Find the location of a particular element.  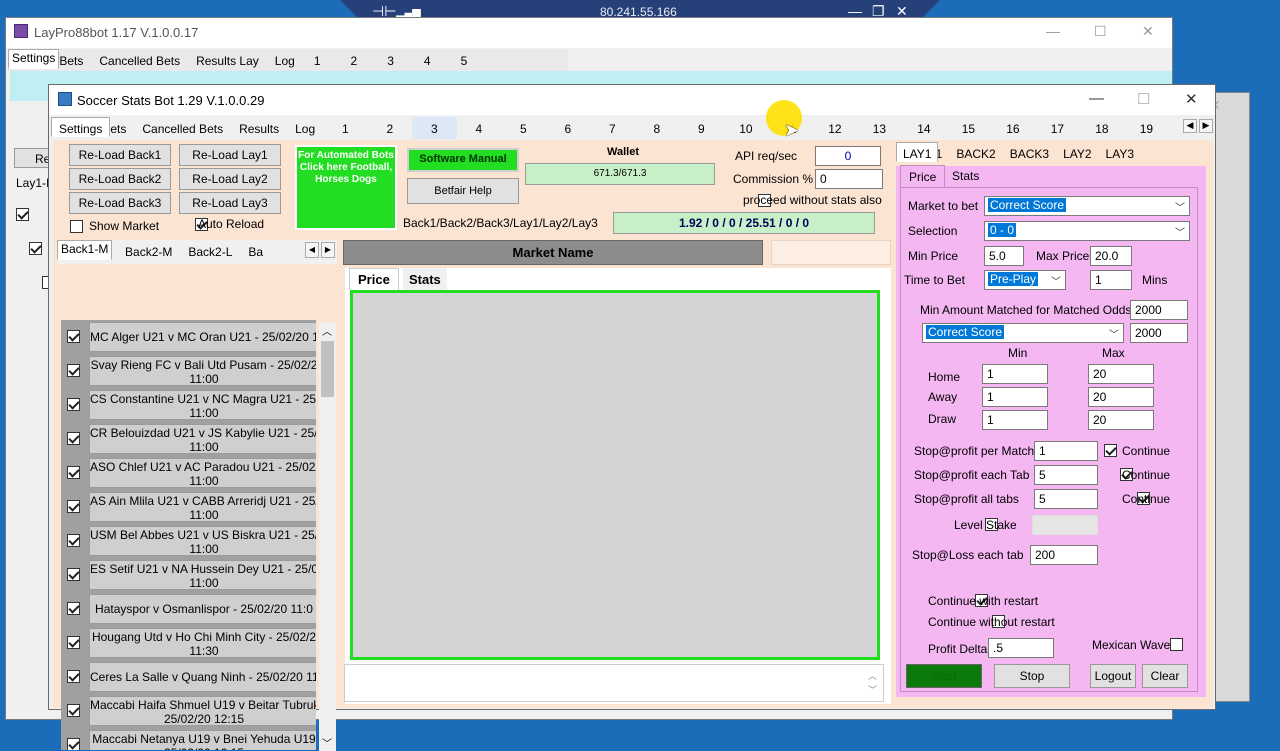

tab-19: 19 is located at coordinates (1146, 128).